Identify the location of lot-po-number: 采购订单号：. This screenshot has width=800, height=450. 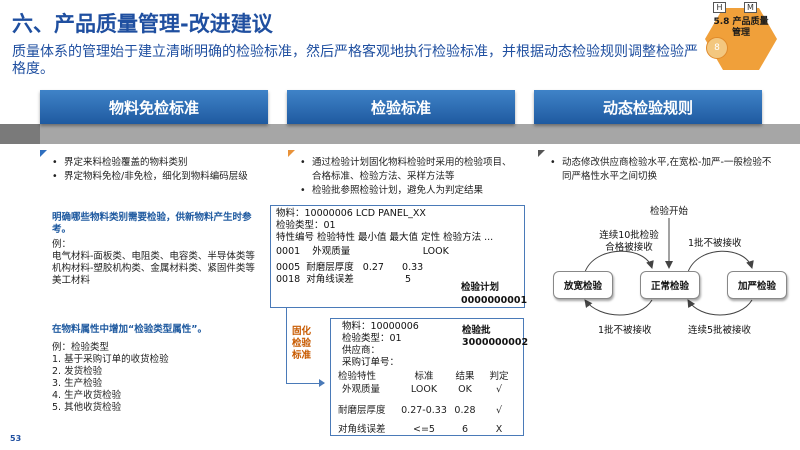
(371, 362).